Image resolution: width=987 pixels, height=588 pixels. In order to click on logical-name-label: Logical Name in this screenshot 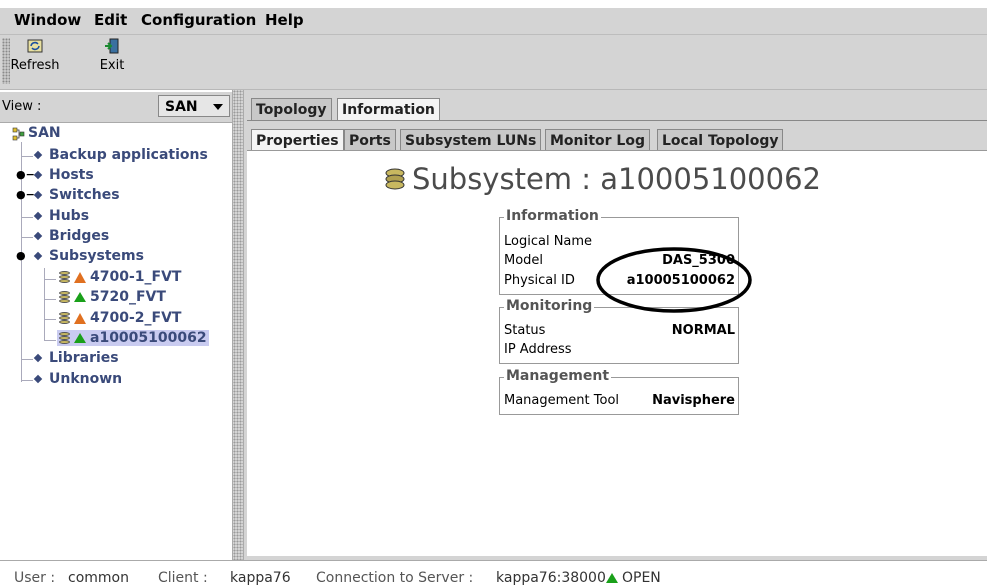, I will do `click(548, 241)`.